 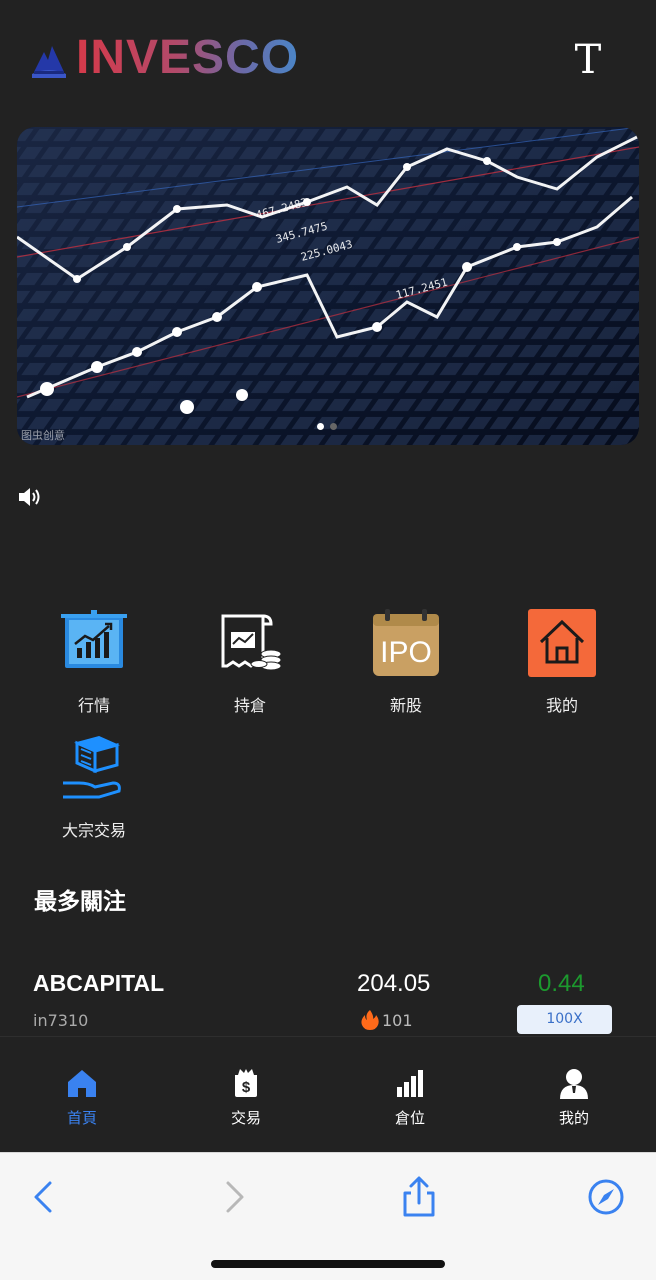 What do you see at coordinates (49, 62) in the screenshot?
I see `invesco-logo-icon` at bounding box center [49, 62].